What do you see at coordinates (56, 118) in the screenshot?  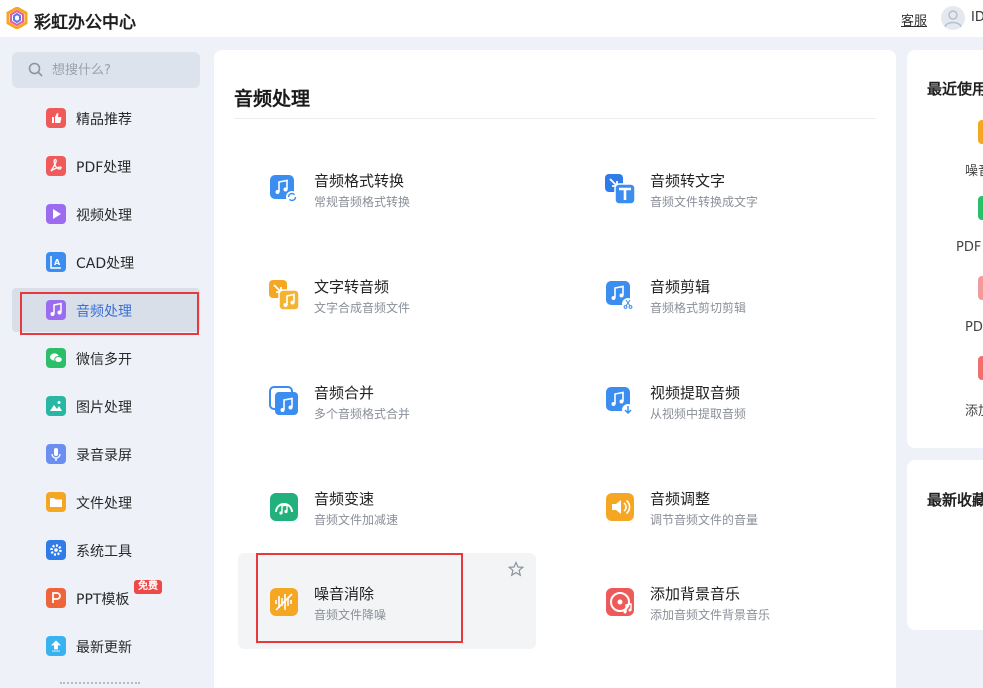 I see `thumbs-up-icon` at bounding box center [56, 118].